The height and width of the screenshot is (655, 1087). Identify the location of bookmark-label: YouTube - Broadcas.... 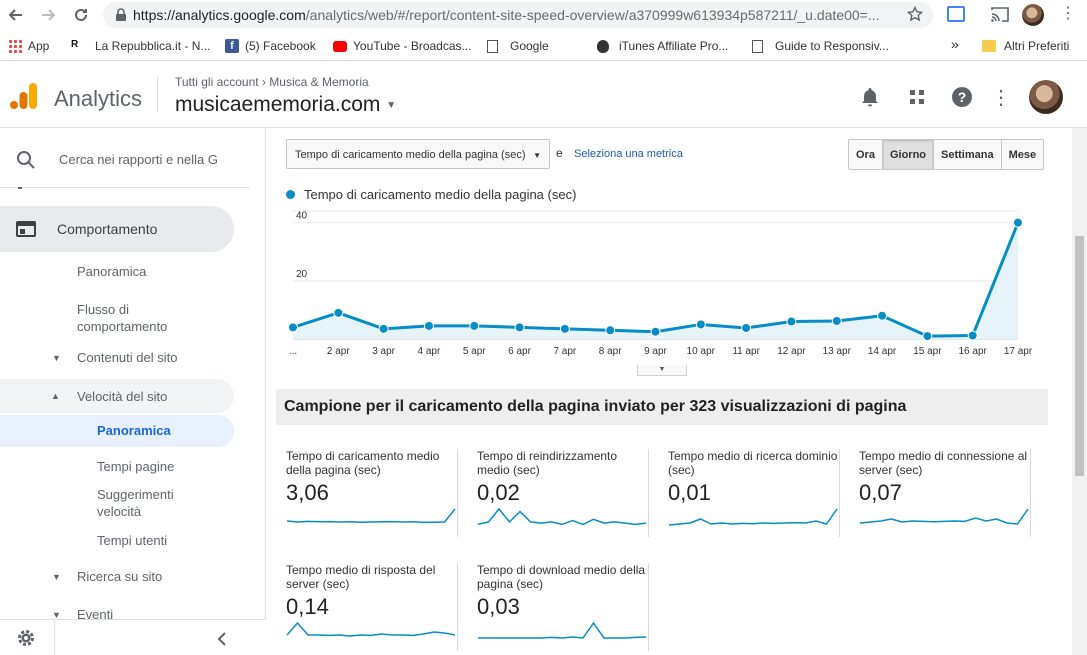
(412, 46).